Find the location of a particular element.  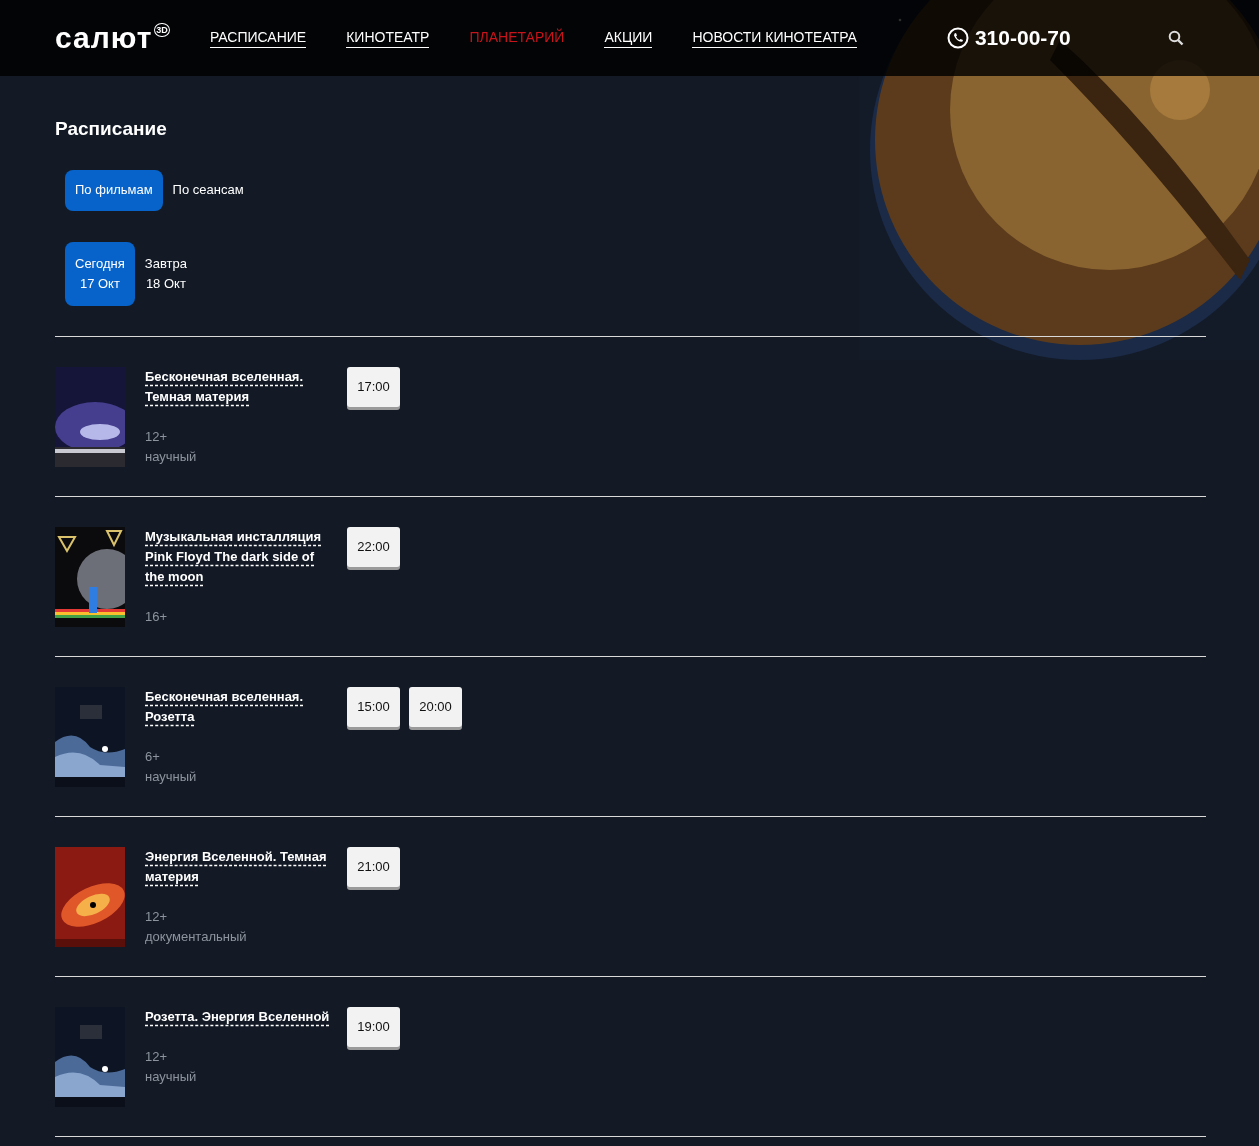

movie-genre: документальный is located at coordinates (196, 936).